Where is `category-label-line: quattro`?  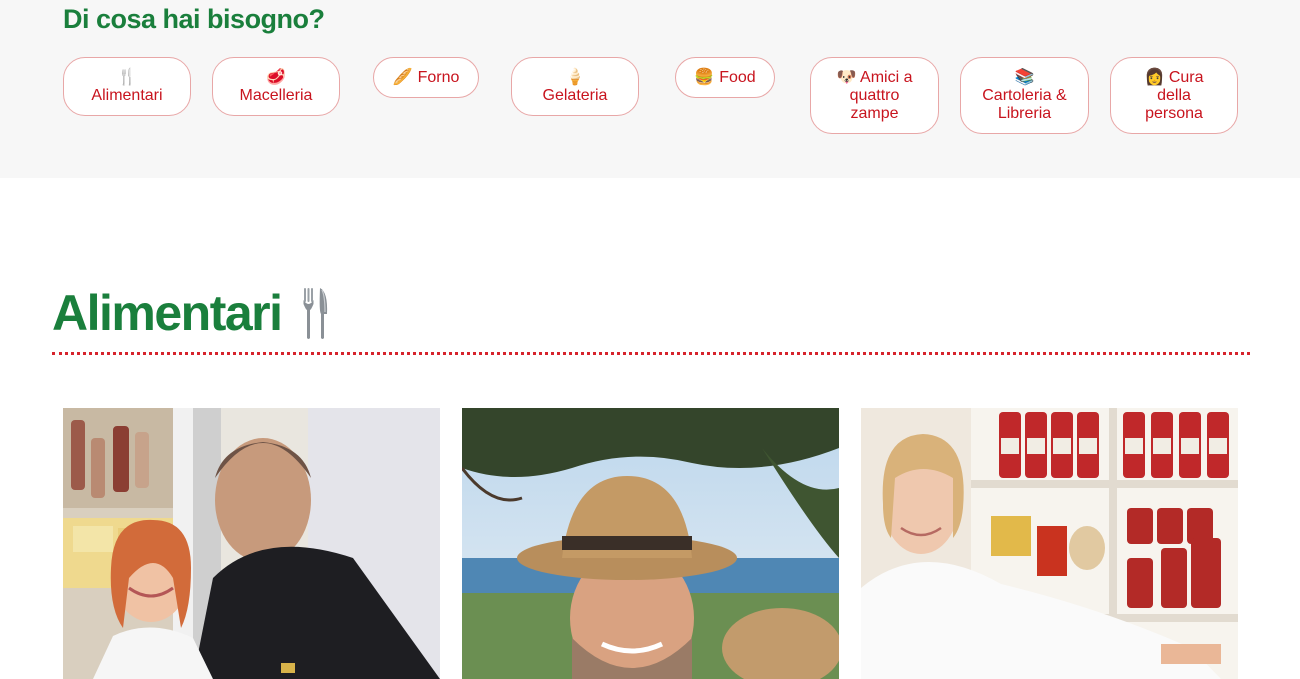
category-label-line: quattro is located at coordinates (874, 95).